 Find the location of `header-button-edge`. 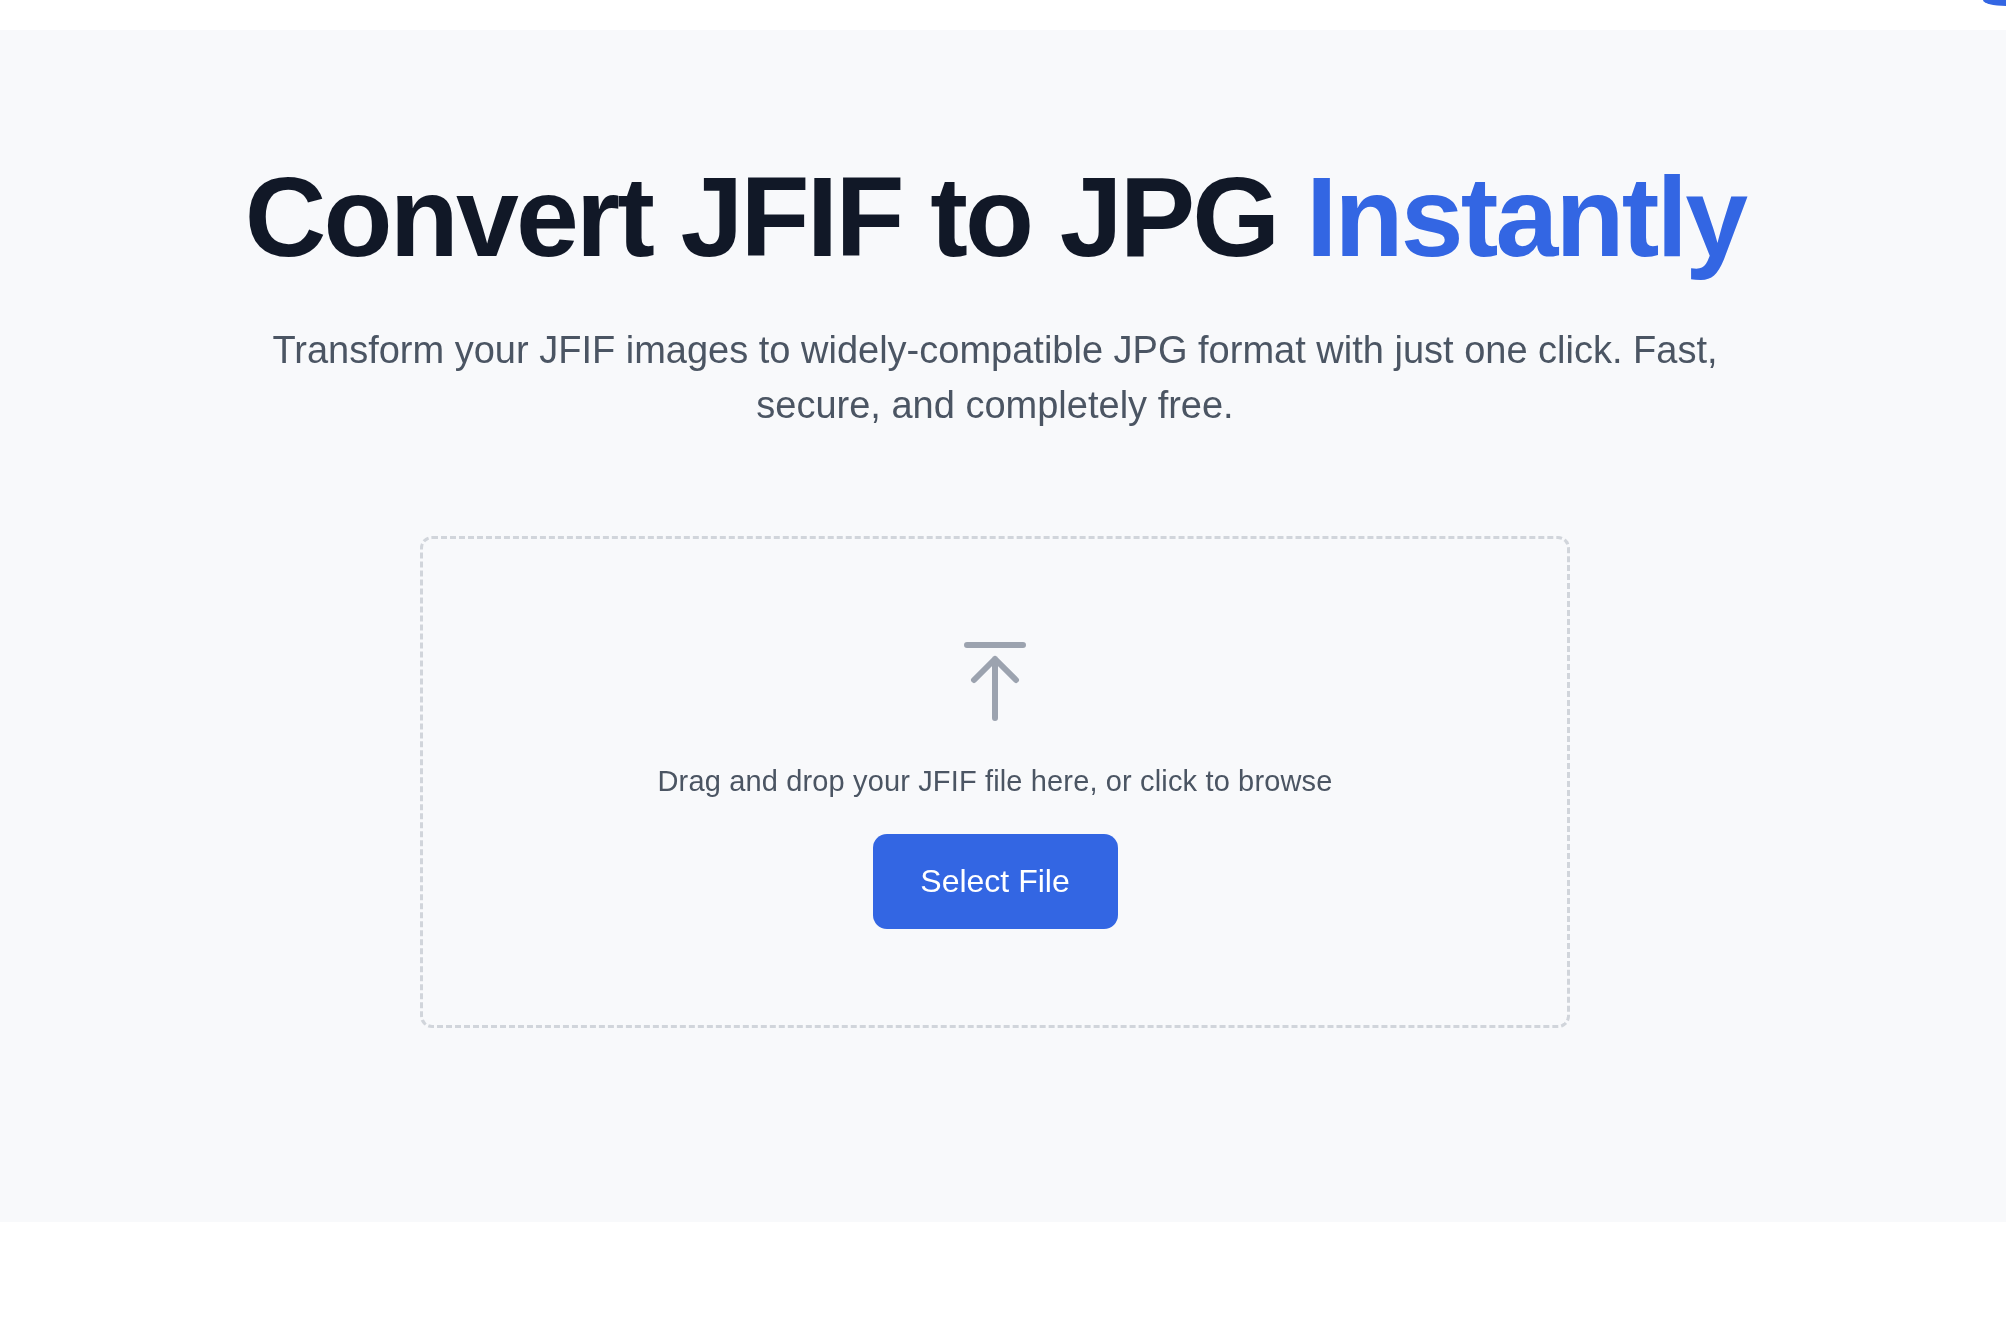

header-button-edge is located at coordinates (1994, 3).